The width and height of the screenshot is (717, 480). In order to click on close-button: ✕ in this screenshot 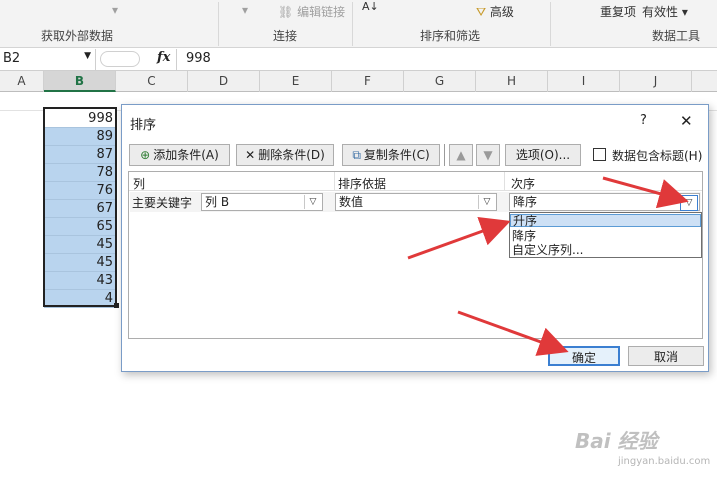, I will do `click(686, 121)`.